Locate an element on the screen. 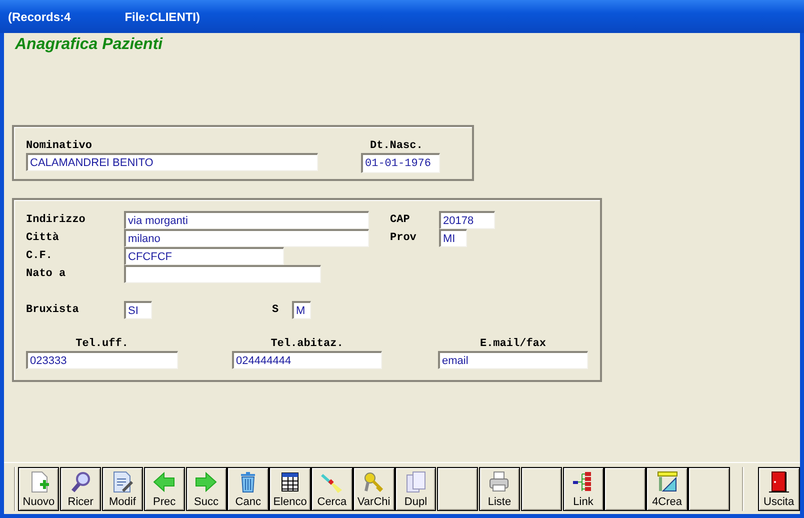 Image resolution: width=804 pixels, height=518 pixels. toolbar-button: Dupl is located at coordinates (415, 488).